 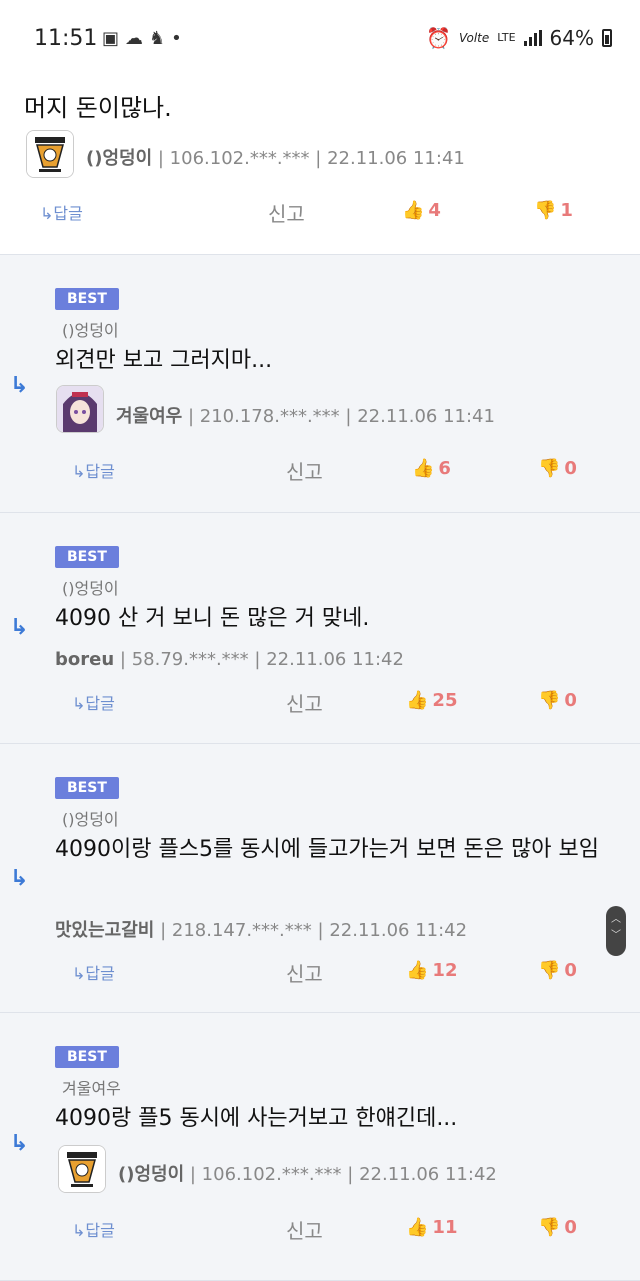 I want to click on comment-meta: 겨울여우 | 210.178.***.*** | 22.11.06 11:41, so click(x=305, y=416).